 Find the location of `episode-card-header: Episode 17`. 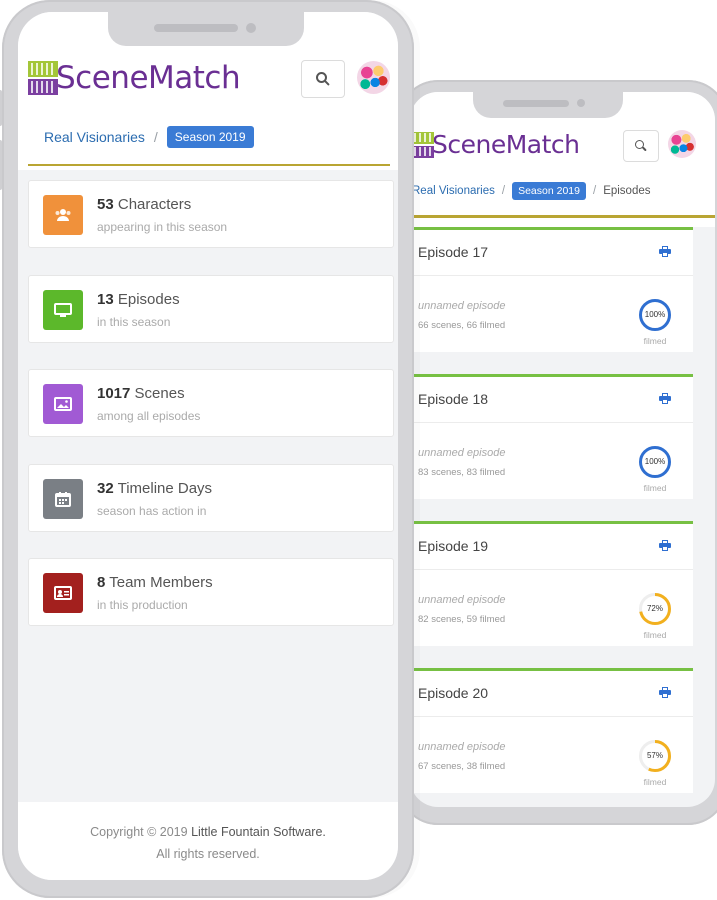

episode-card-header: Episode 17 is located at coordinates (551, 253).